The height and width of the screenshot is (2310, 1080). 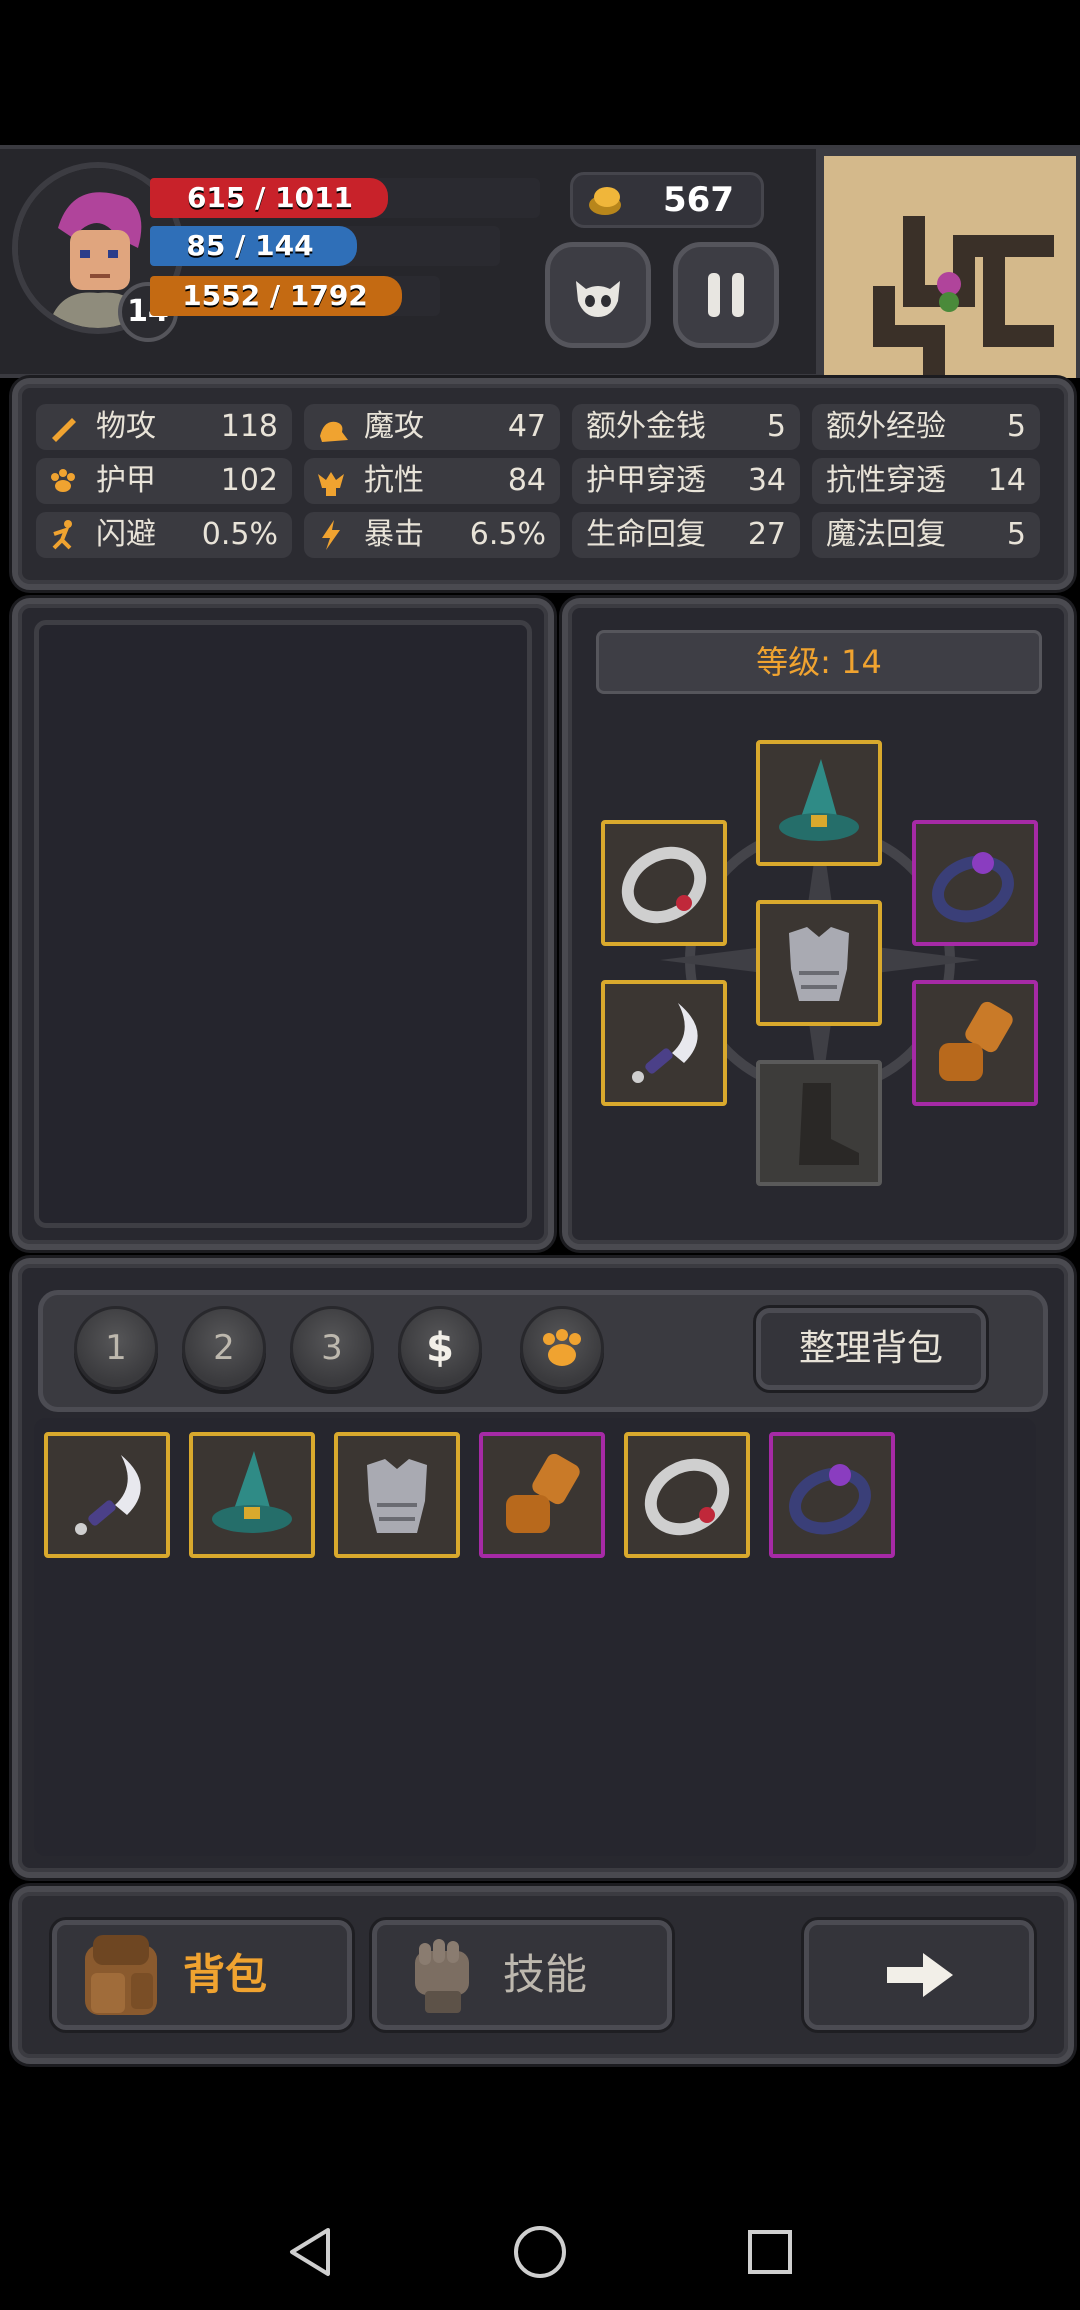 I want to click on ghost-face-icon, so click(x=598, y=299).